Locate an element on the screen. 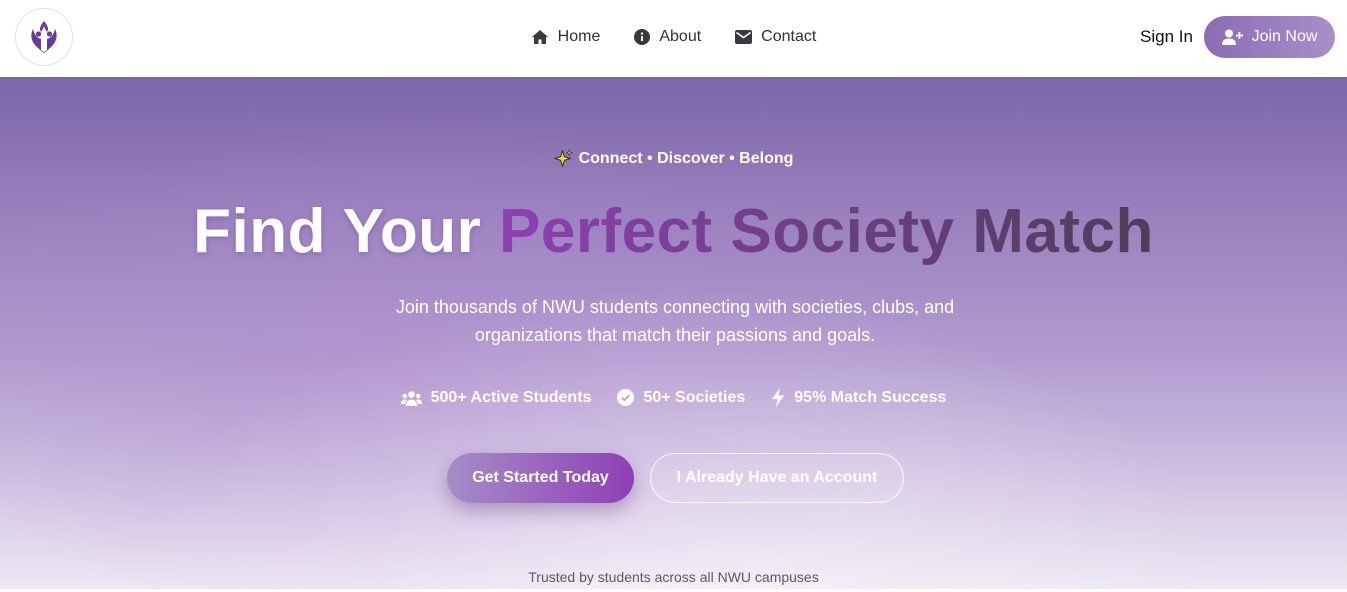 This screenshot has height=592, width=1347. home-icon is located at coordinates (539, 37).